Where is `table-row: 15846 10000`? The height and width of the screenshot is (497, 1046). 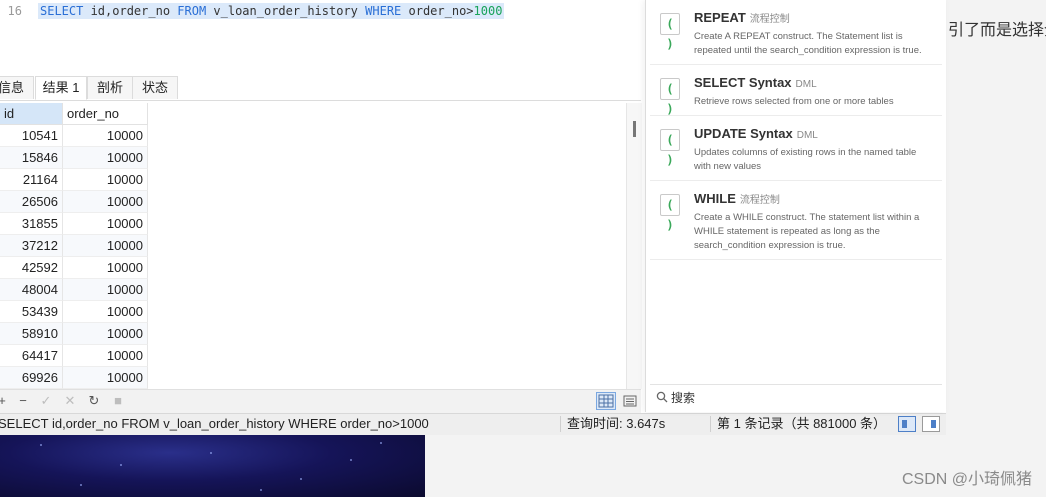
table-row: 15846 10000 is located at coordinates (74, 158).